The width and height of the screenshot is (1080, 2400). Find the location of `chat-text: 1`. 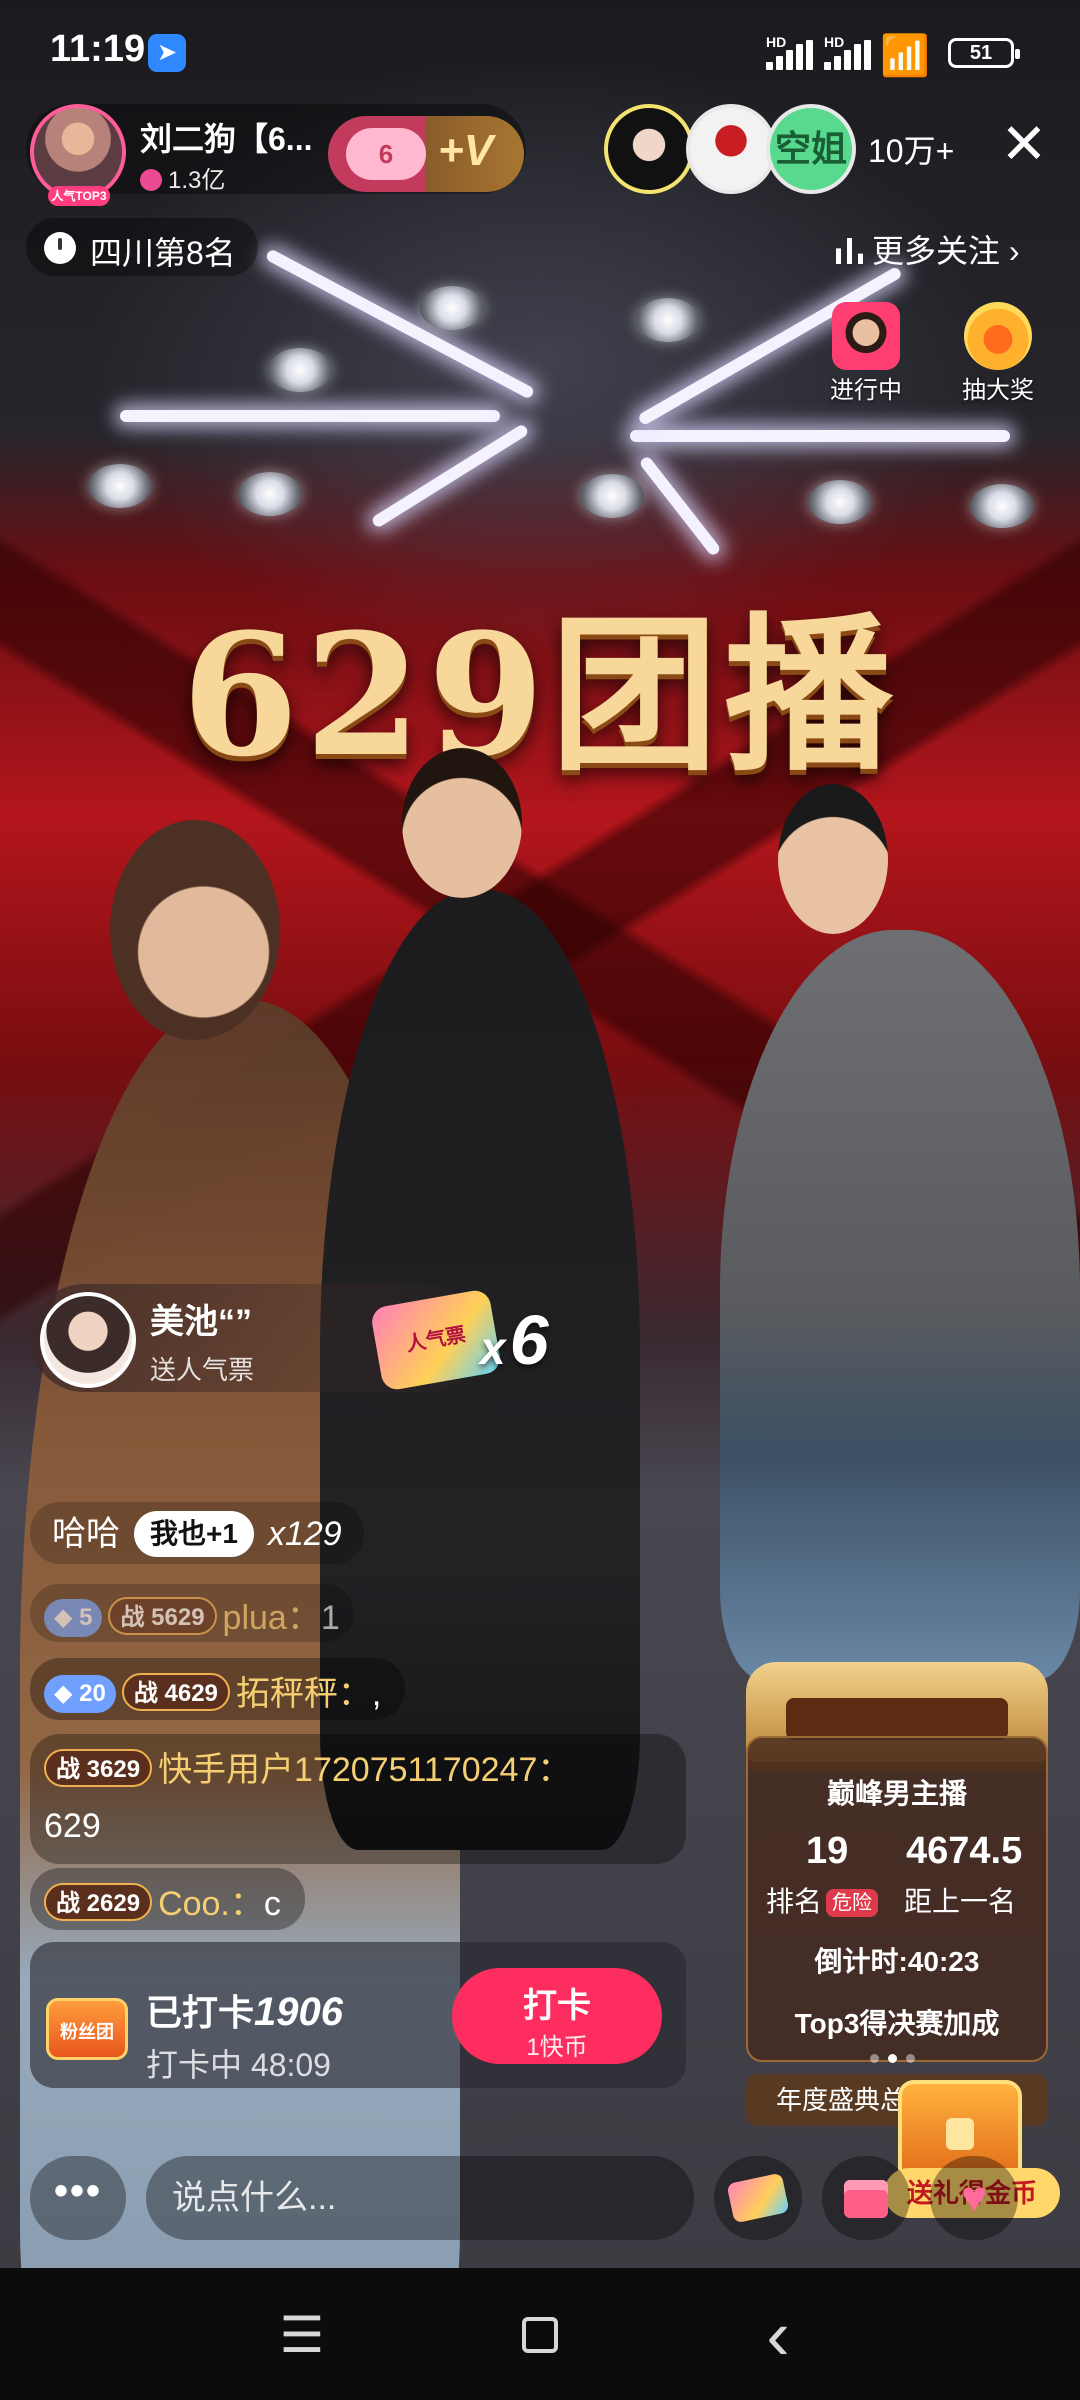

chat-text: 1 is located at coordinates (330, 1618).